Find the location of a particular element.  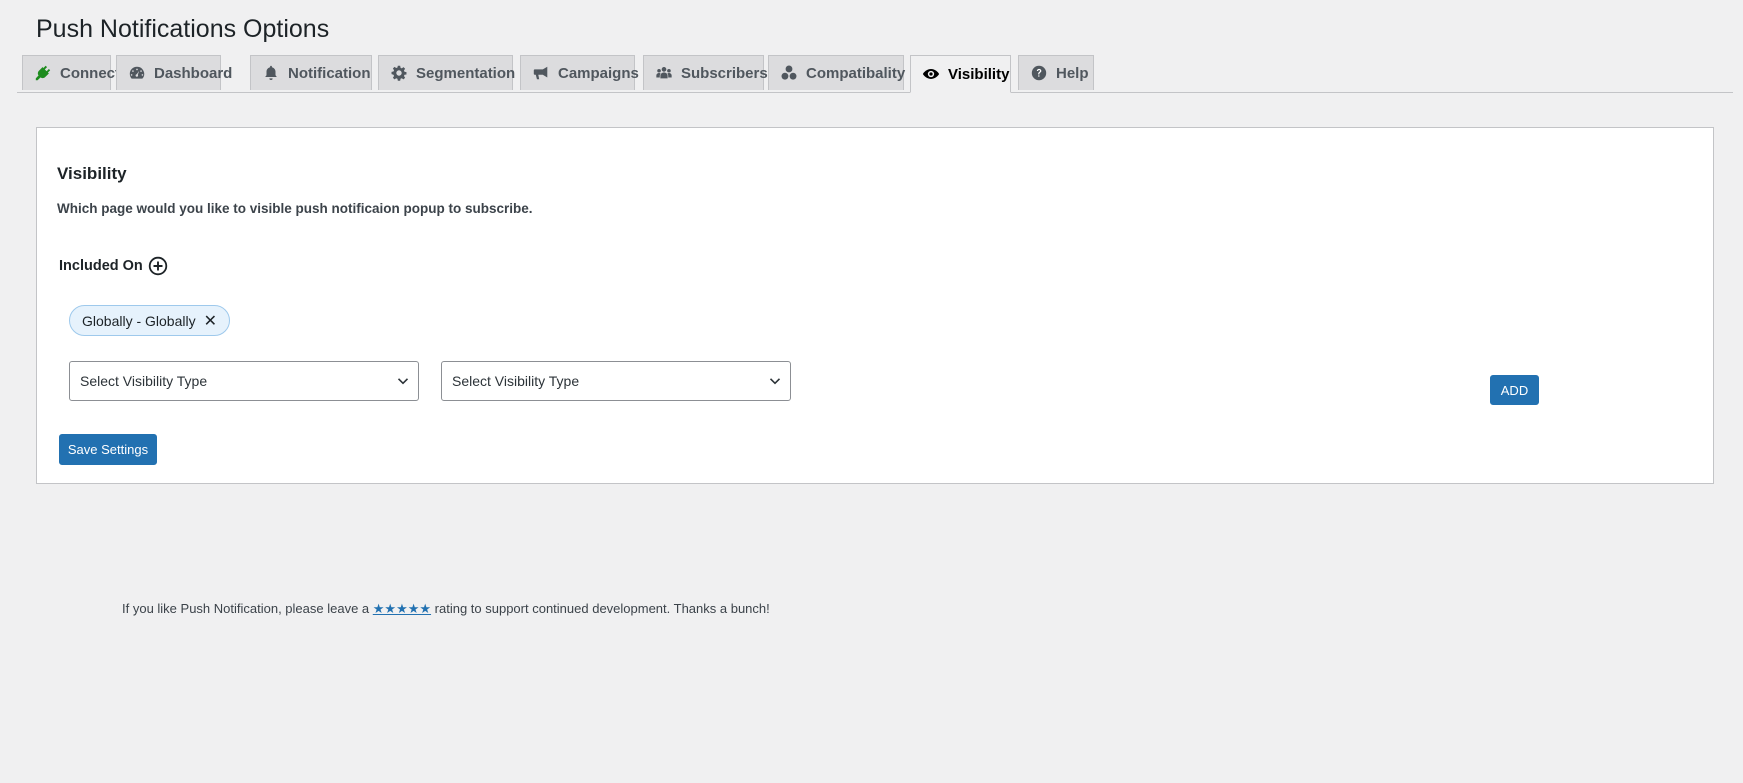

tab-dashboard: Dashboard is located at coordinates (174, 72).